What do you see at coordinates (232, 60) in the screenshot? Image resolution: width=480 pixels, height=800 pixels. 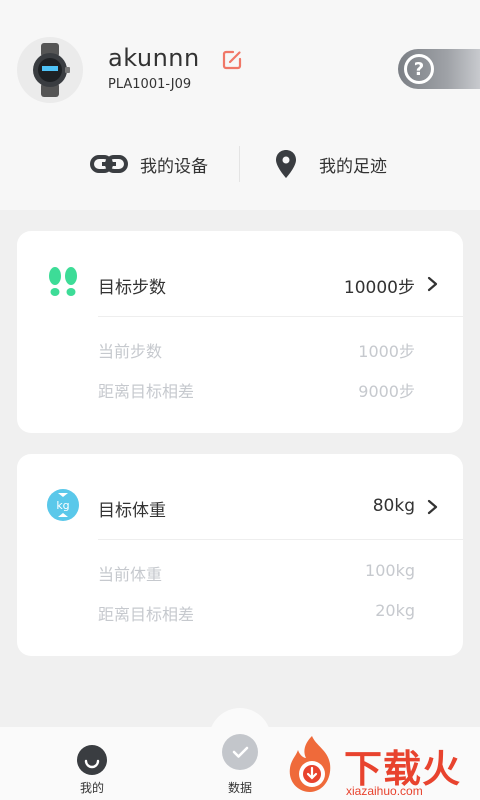 I see `edit-icon` at bounding box center [232, 60].